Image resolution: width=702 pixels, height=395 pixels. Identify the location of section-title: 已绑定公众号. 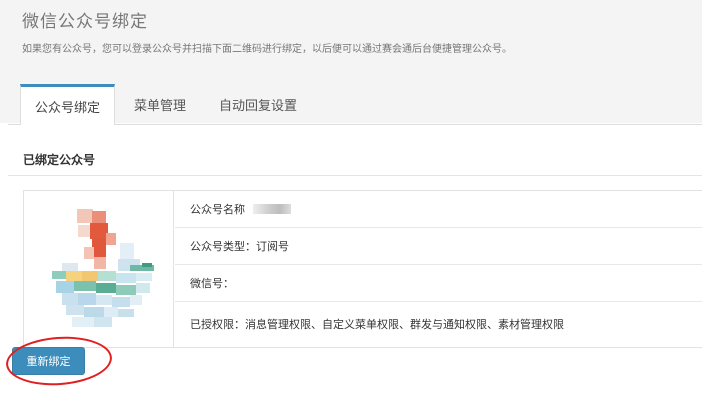
(59, 160).